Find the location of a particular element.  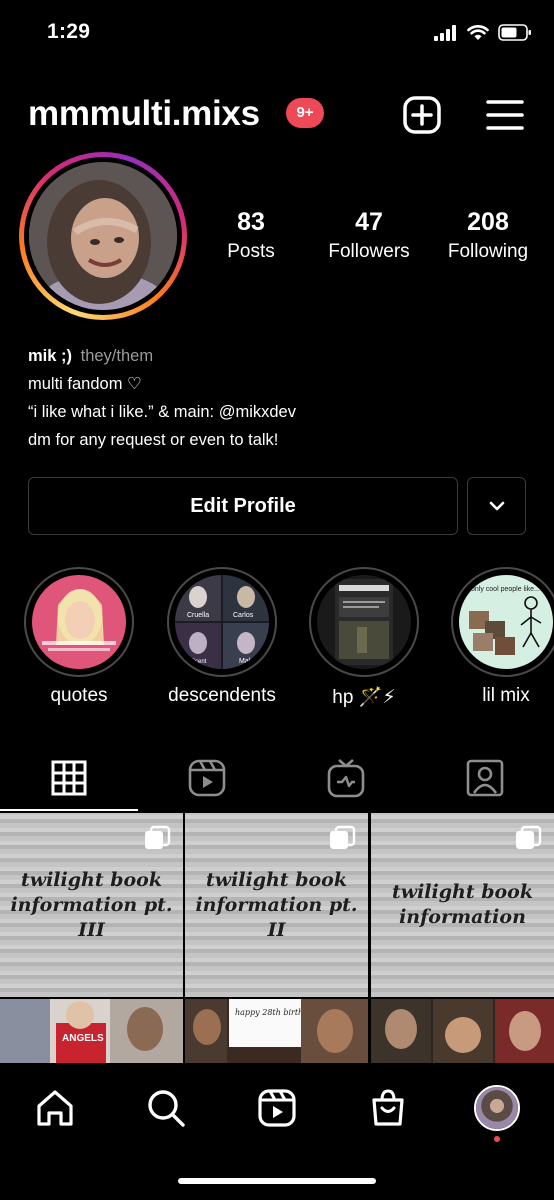

new-post-button is located at coordinates (422, 115).